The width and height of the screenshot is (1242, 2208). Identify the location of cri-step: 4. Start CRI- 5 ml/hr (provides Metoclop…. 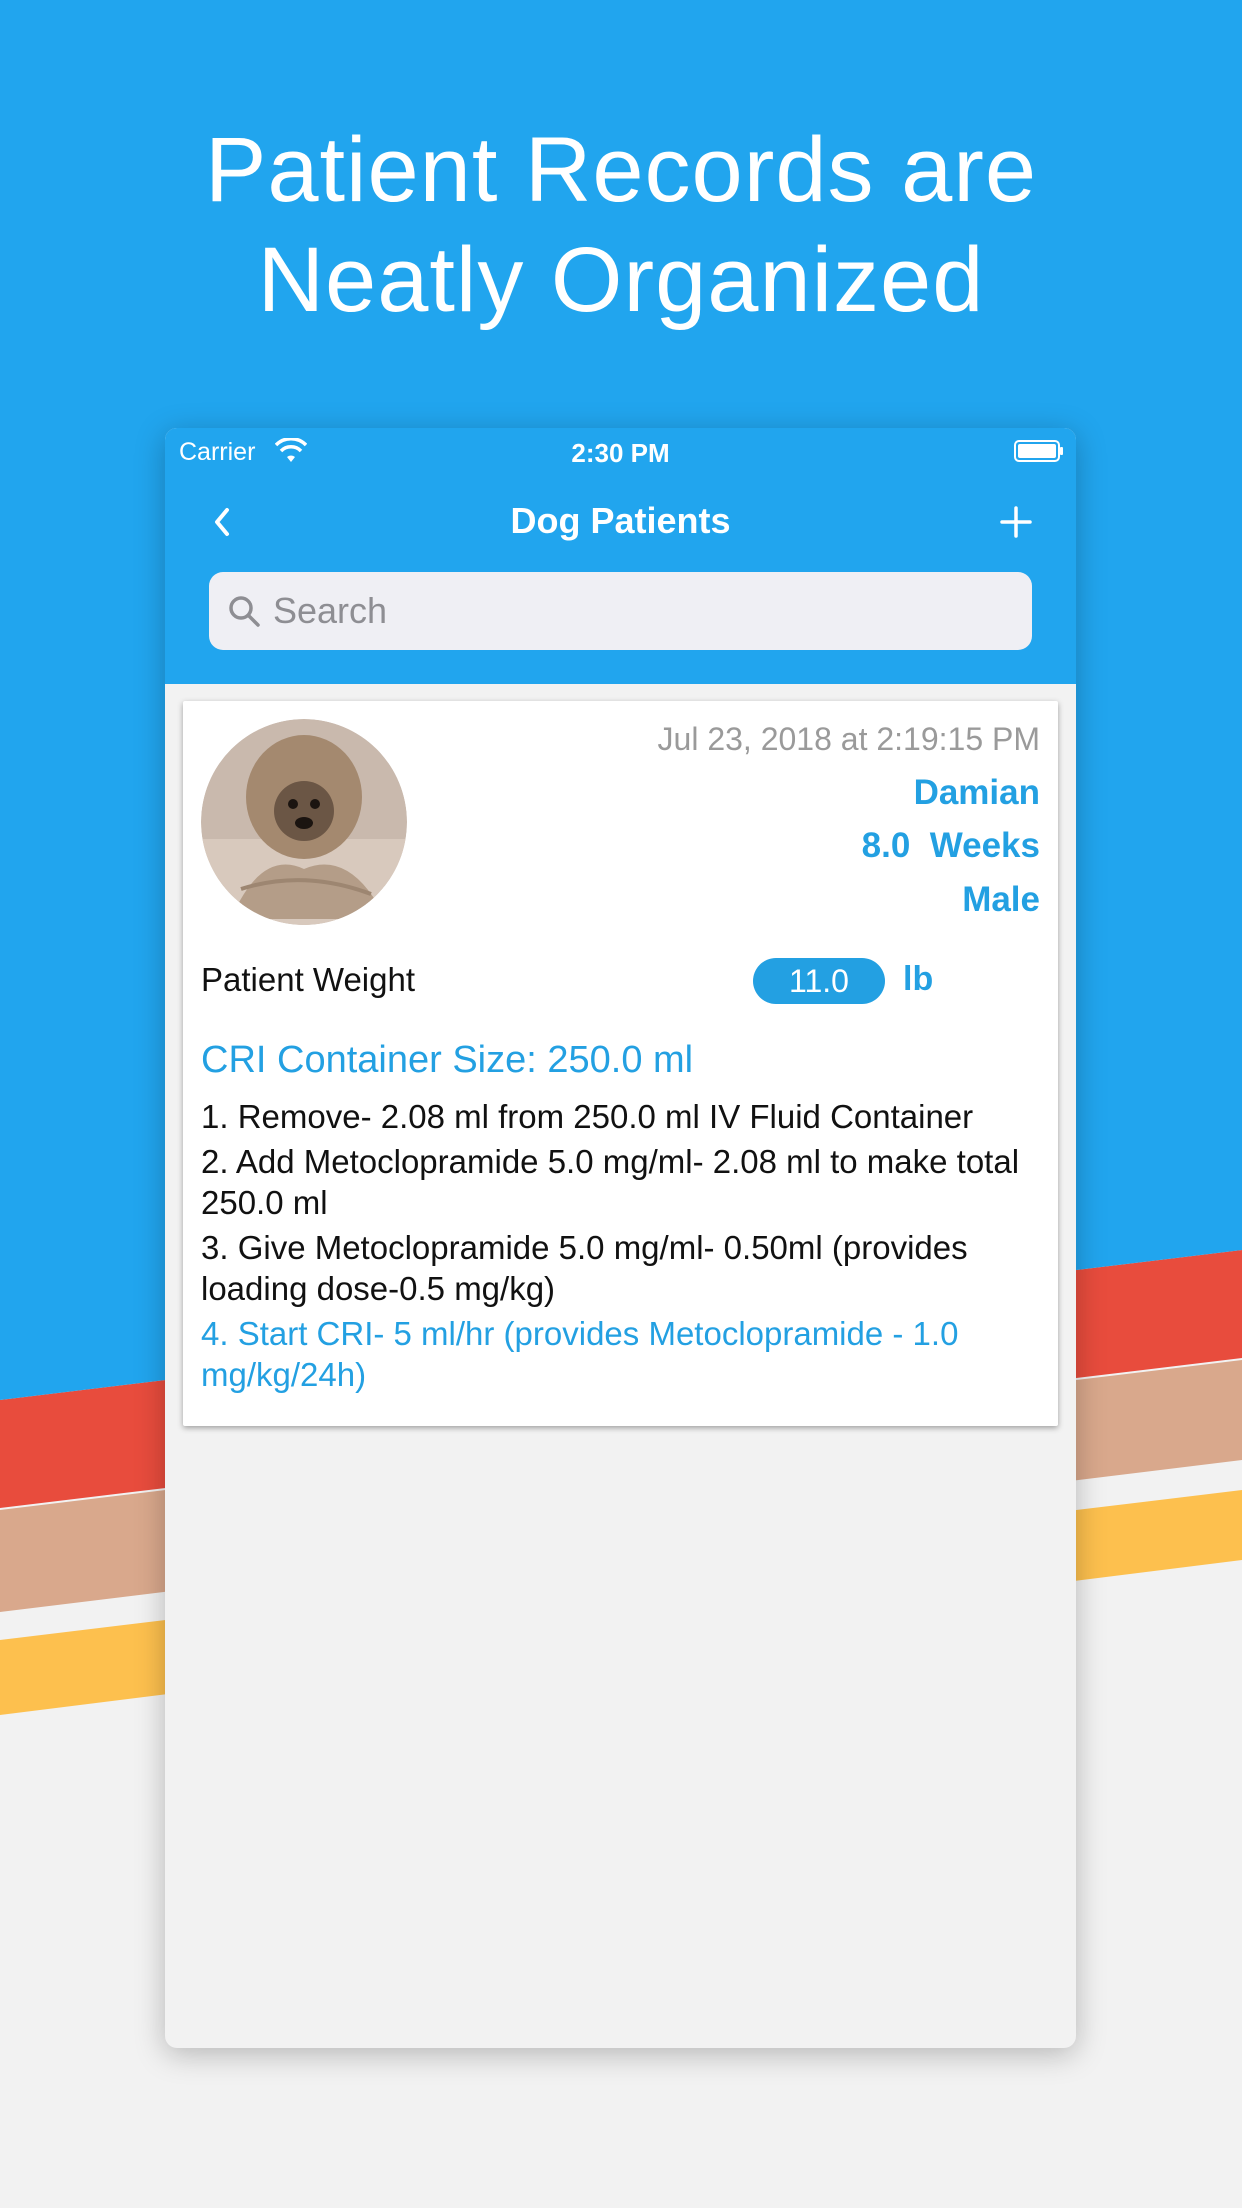
(580, 1354).